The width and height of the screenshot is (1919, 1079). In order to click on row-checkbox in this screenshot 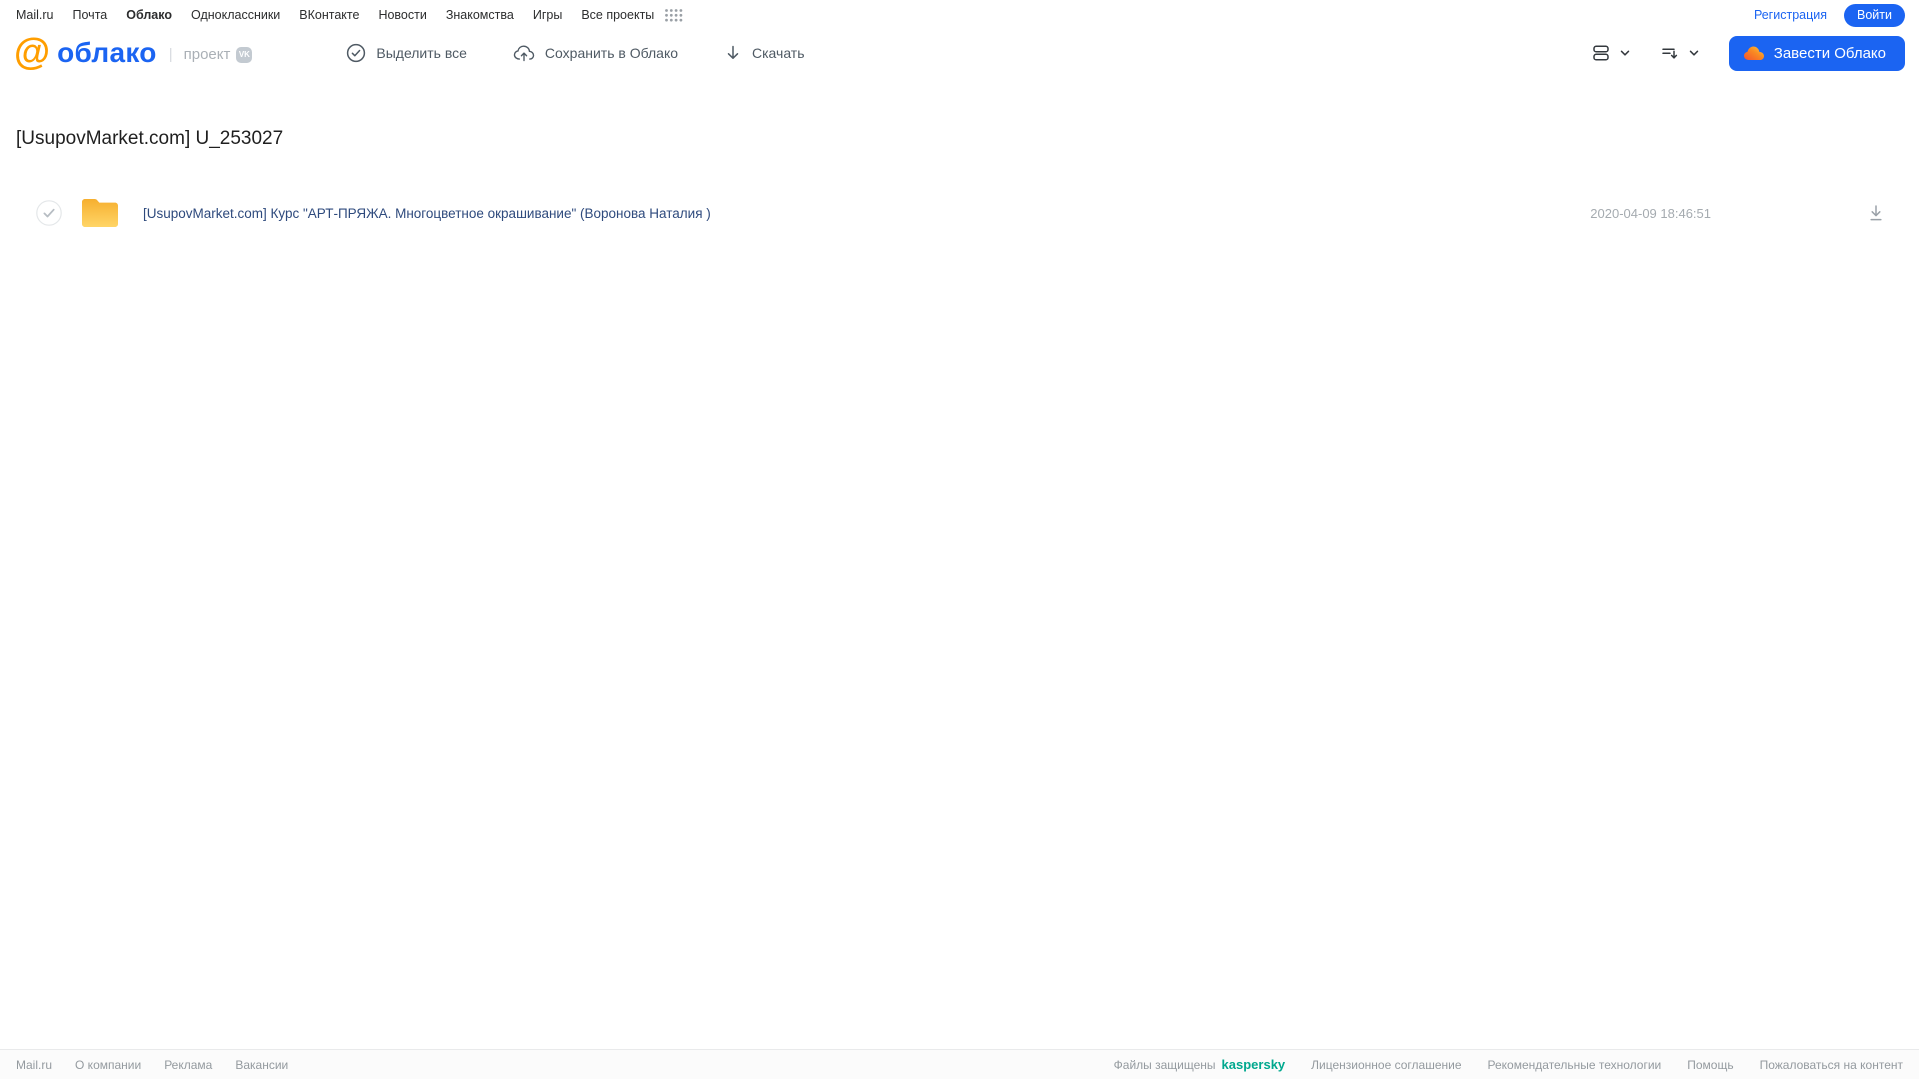, I will do `click(49, 213)`.